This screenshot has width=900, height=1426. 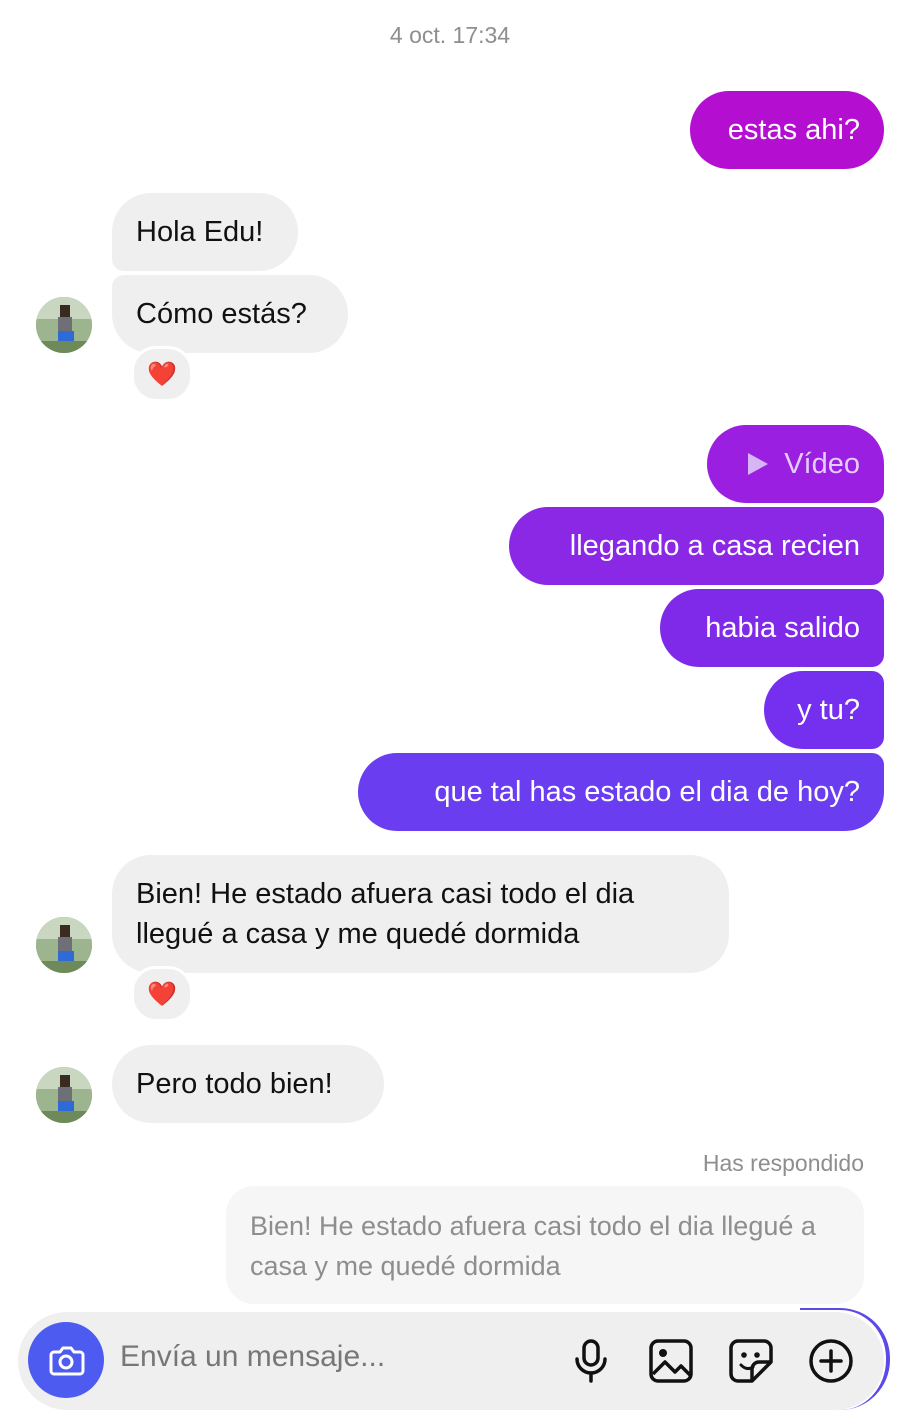 What do you see at coordinates (714, 546) in the screenshot?
I see `message-text: llegando a casa recien` at bounding box center [714, 546].